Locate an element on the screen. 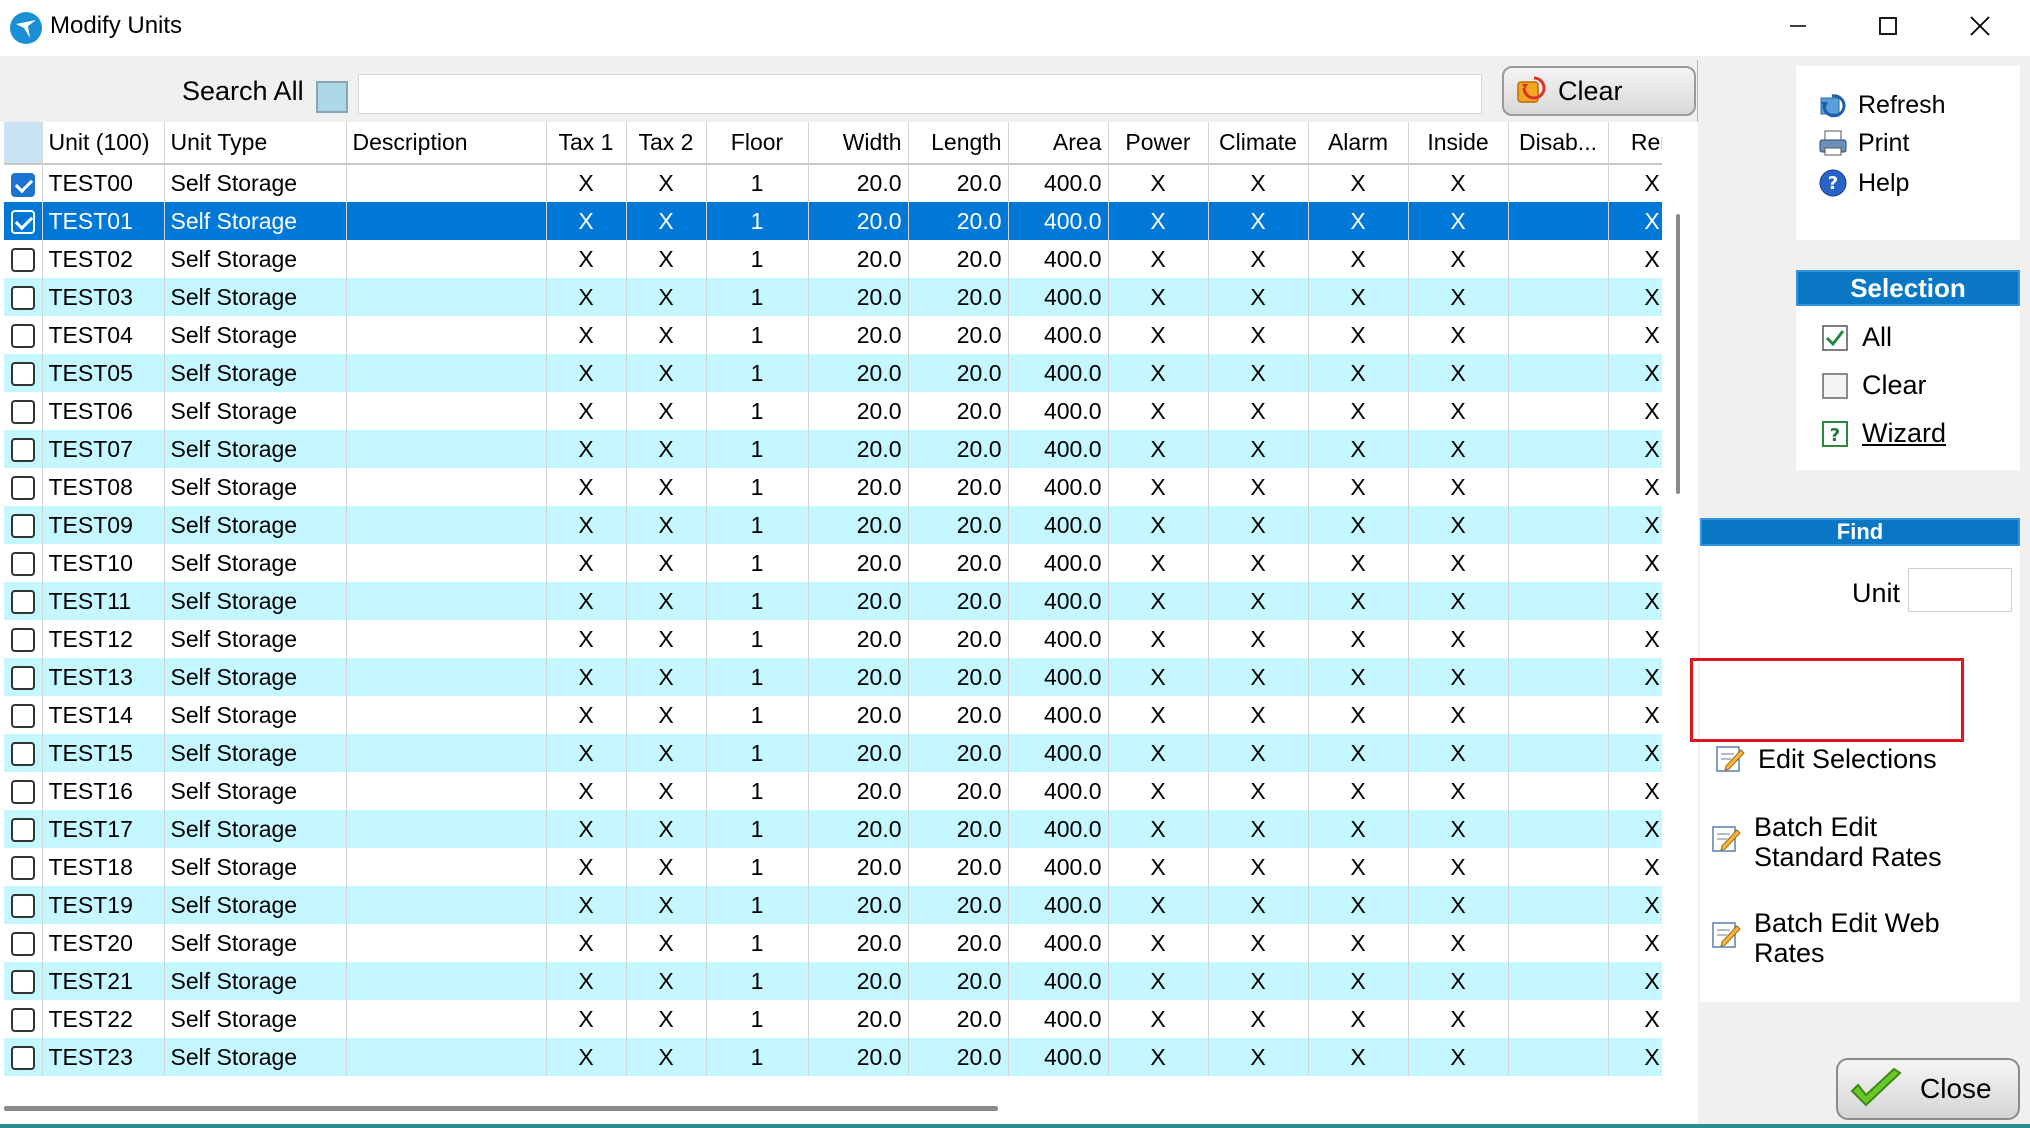 The height and width of the screenshot is (1128, 2030). vertical-scrollbar is located at coordinates (1678, 354).